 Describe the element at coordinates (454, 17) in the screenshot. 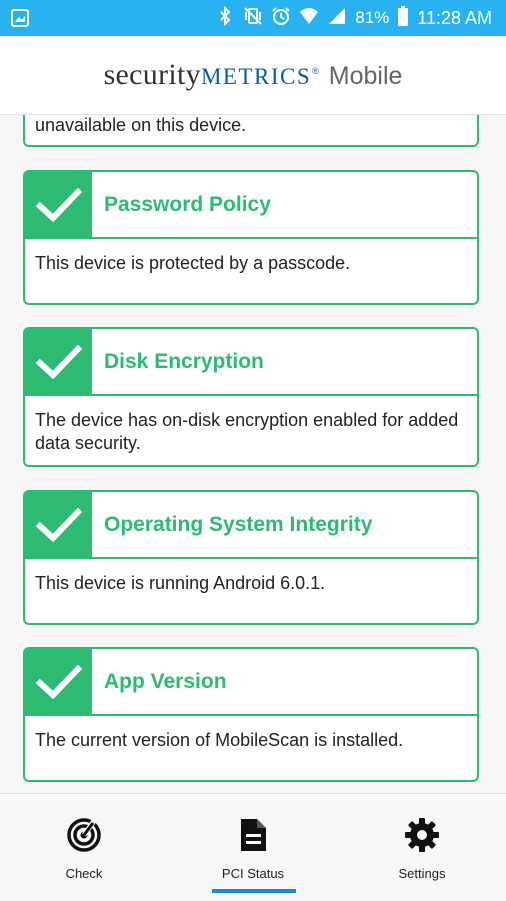

I see `clock: 11:28 AM` at that location.